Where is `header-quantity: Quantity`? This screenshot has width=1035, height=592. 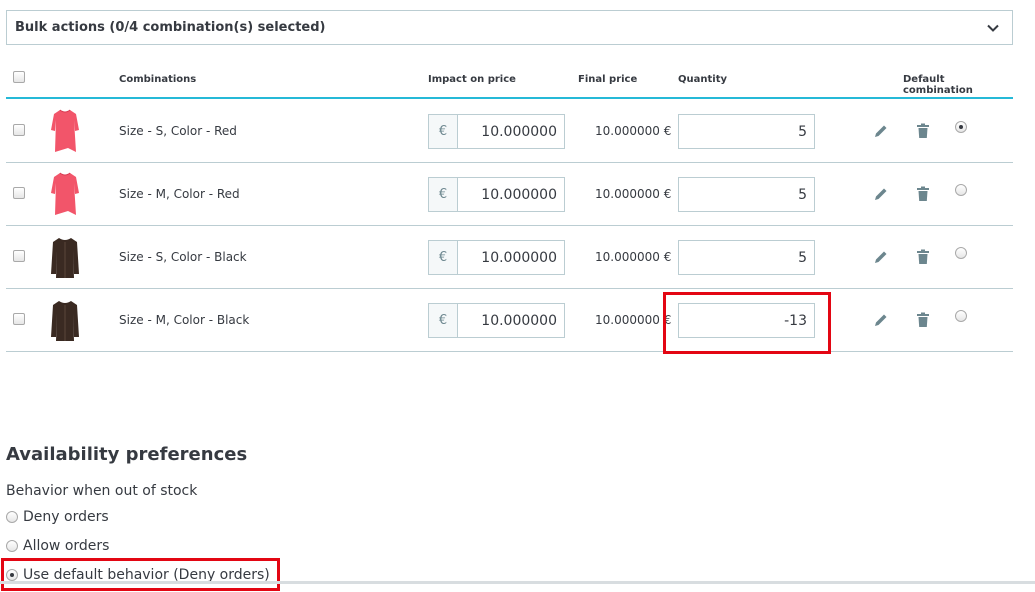 header-quantity: Quantity is located at coordinates (702, 79).